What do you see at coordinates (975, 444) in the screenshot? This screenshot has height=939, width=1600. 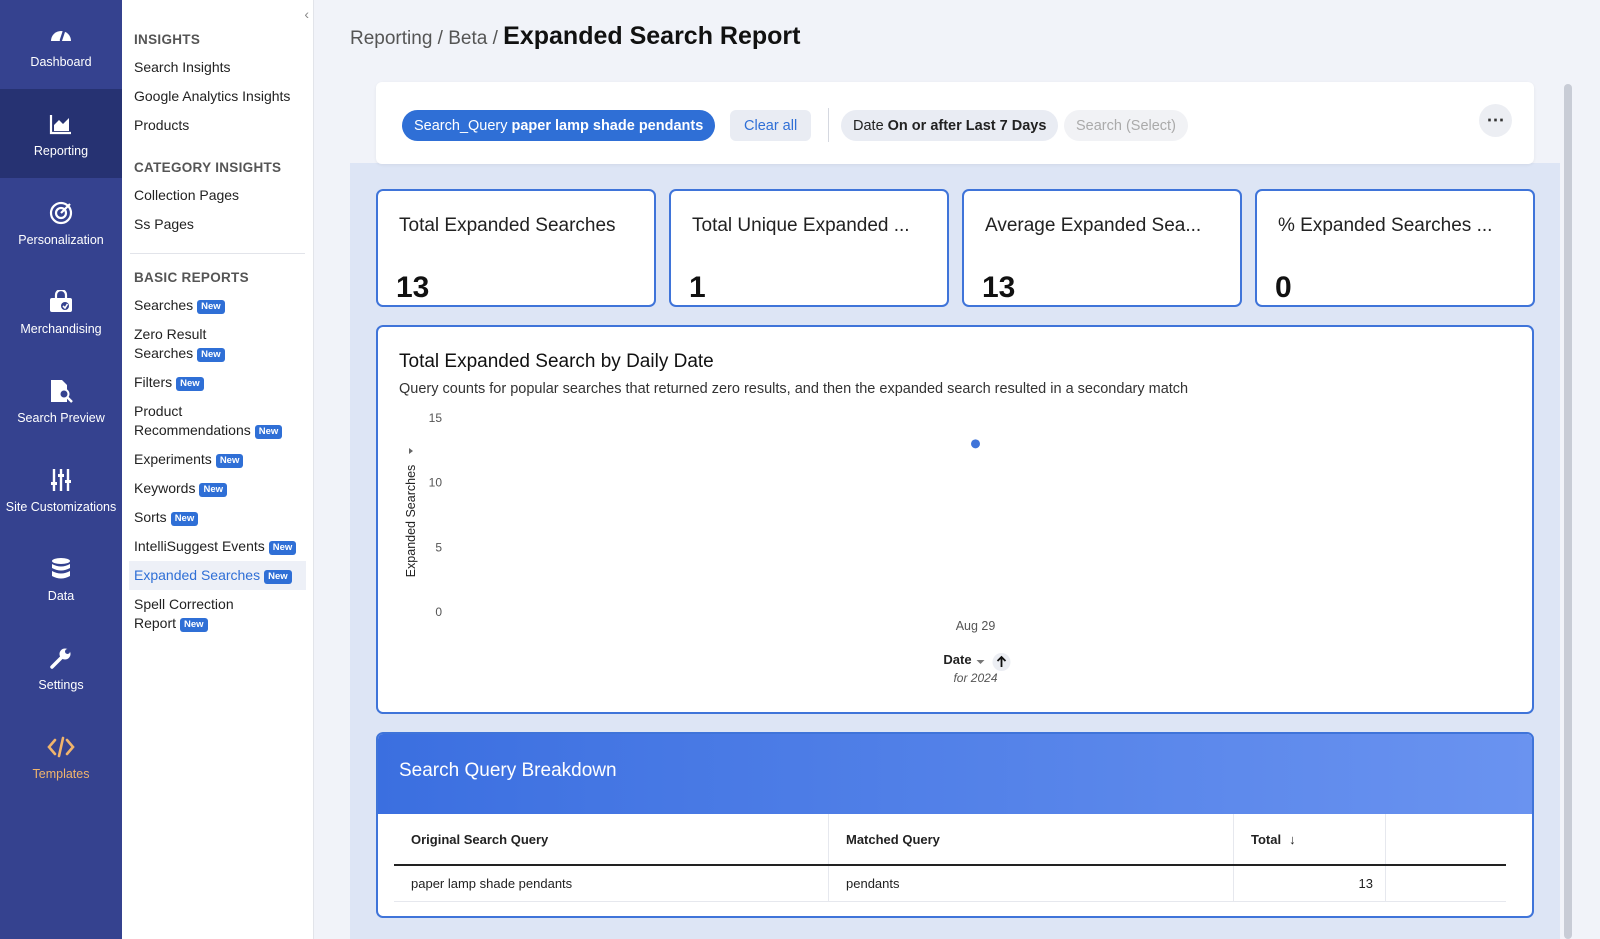 I see `data-point` at bounding box center [975, 444].